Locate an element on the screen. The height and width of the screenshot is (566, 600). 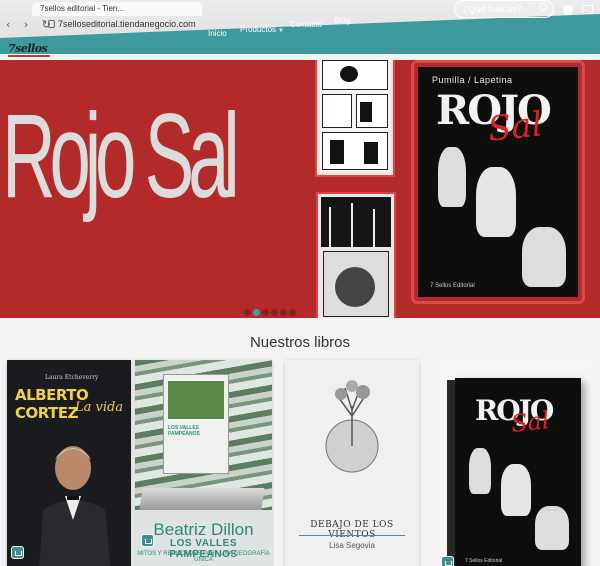
cover-authors: Pumilla / Lapetina is located at coordinates (472, 80).